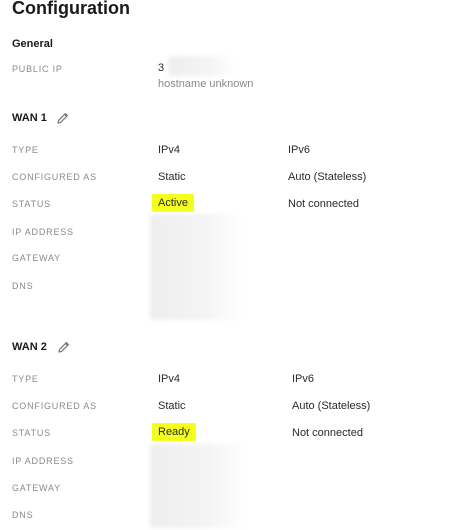 The width and height of the screenshot is (474, 530). I want to click on wan2-gateway-label: GATEWAY, so click(36, 488).